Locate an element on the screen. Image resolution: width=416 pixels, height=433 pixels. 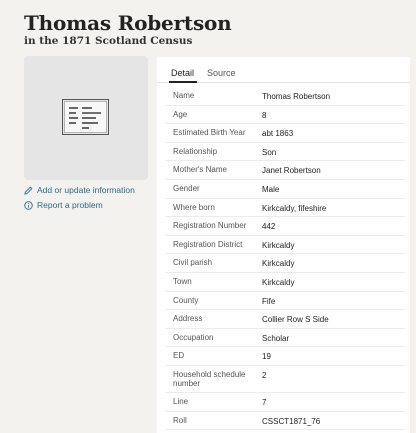
field-label: Roll is located at coordinates (180, 420).